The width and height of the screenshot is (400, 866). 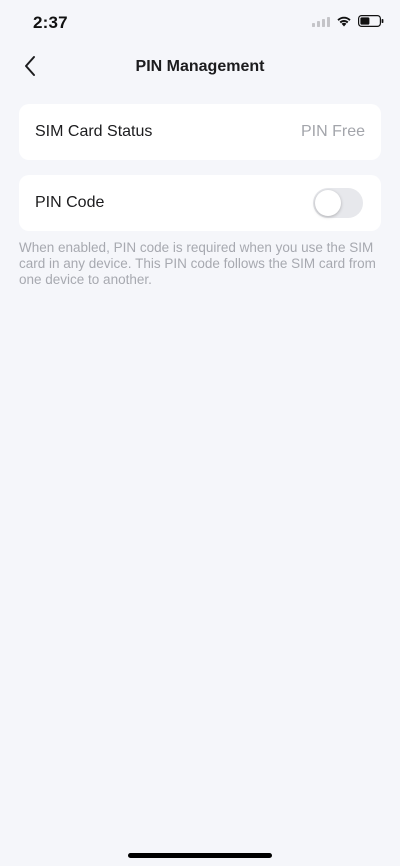 I want to click on pin-code-toggle, so click(x=338, y=203).